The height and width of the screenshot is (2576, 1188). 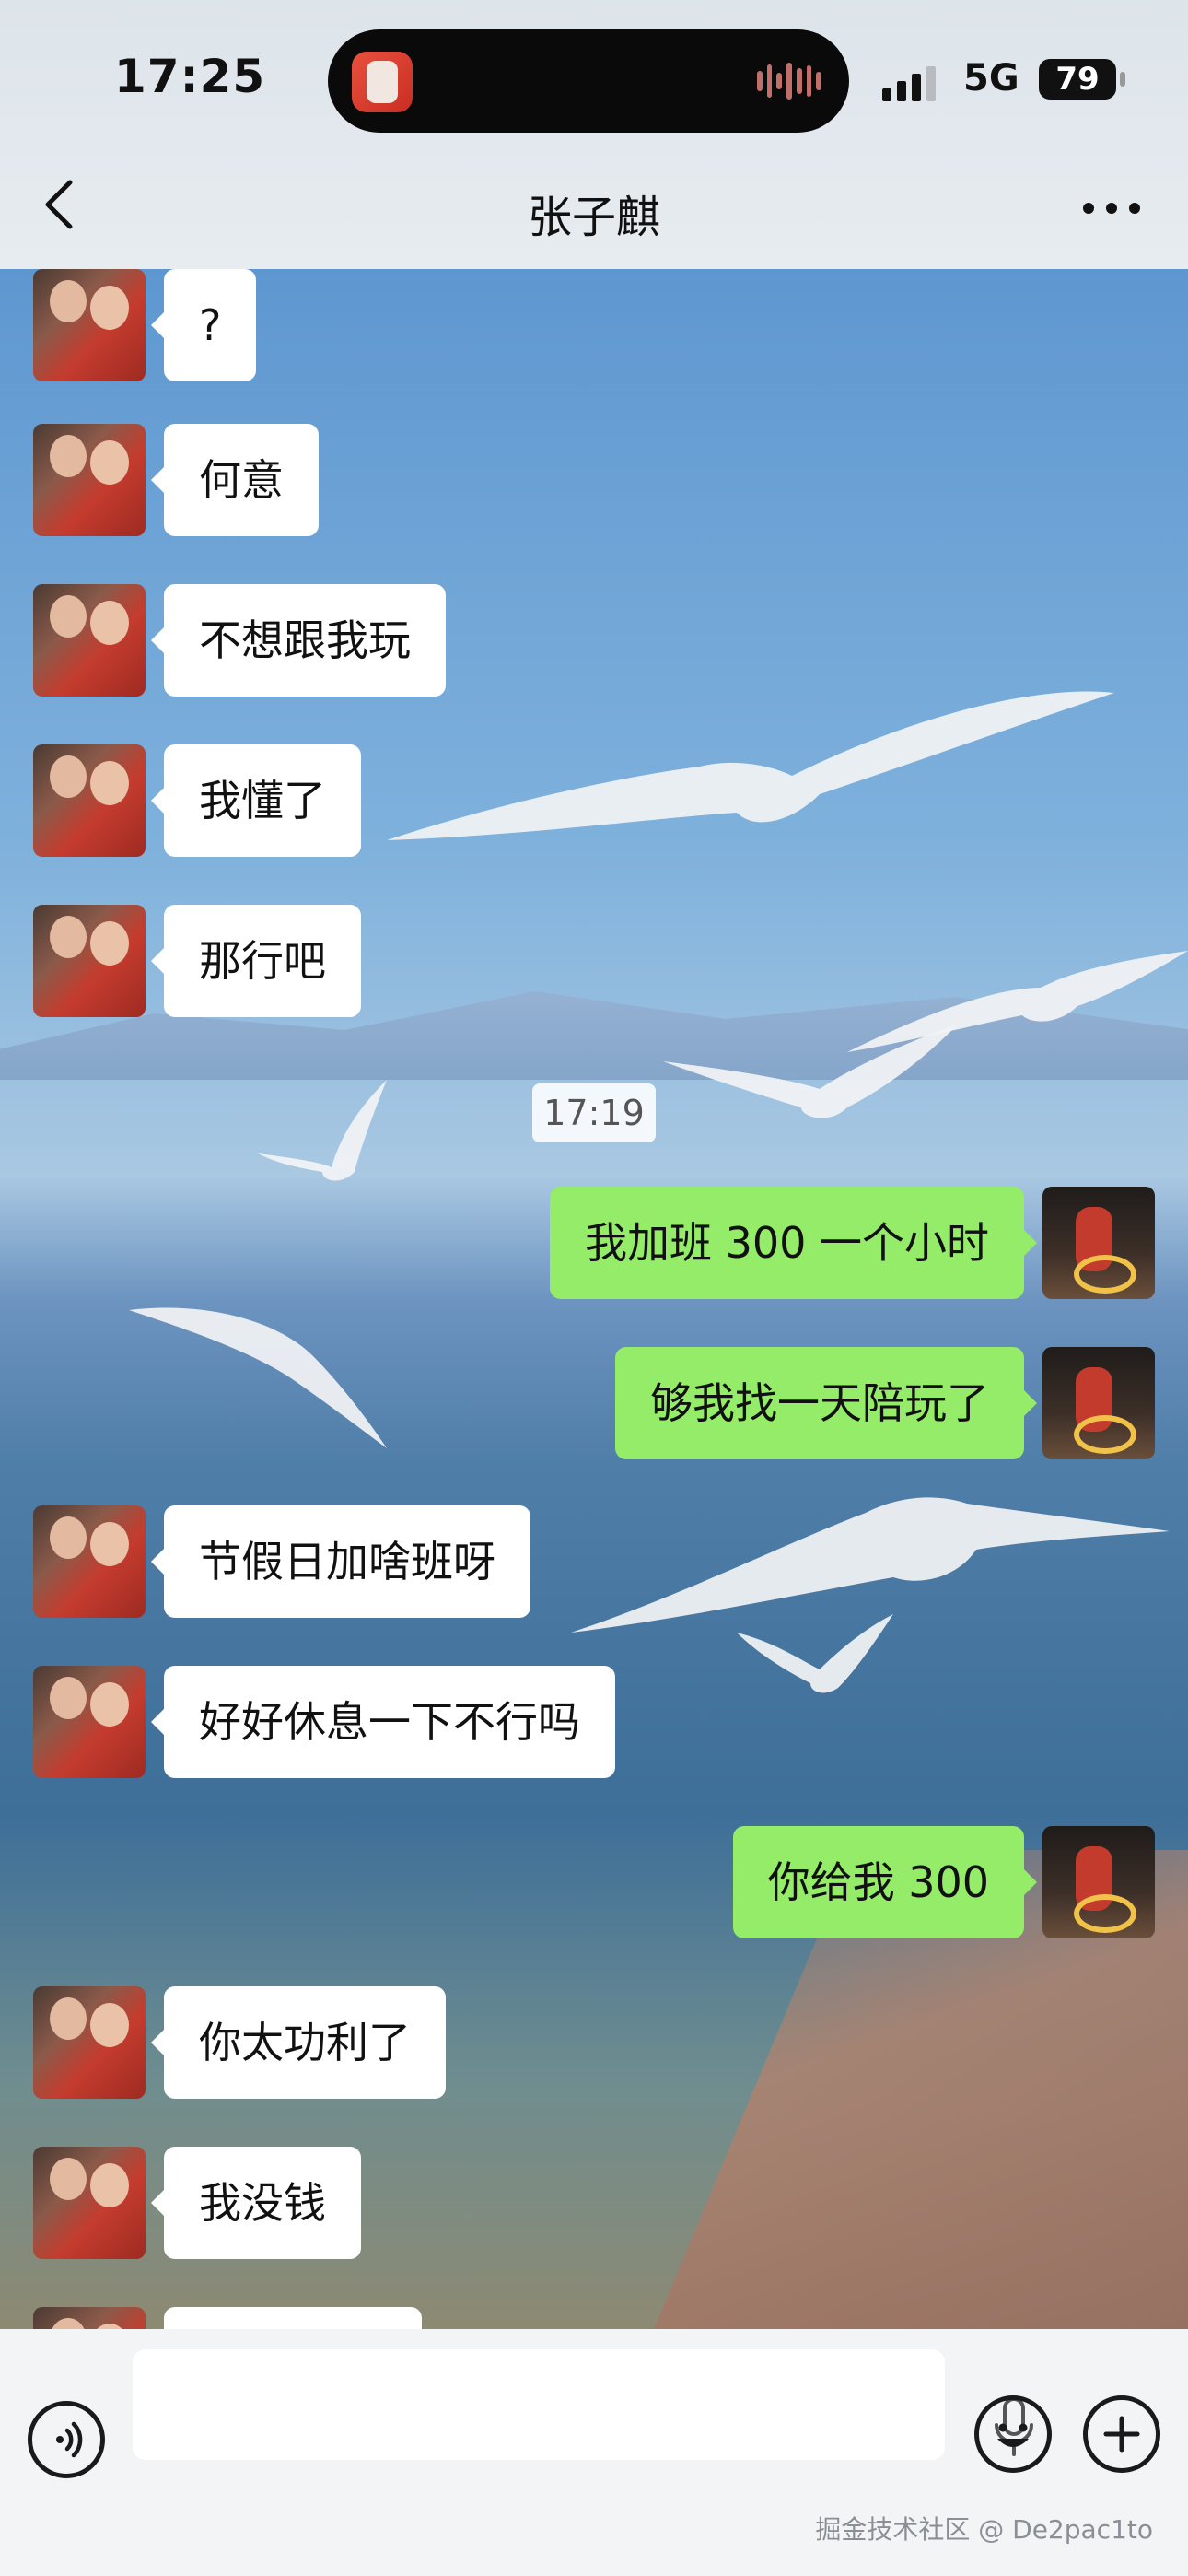 What do you see at coordinates (66, 2439) in the screenshot?
I see `voice-icon` at bounding box center [66, 2439].